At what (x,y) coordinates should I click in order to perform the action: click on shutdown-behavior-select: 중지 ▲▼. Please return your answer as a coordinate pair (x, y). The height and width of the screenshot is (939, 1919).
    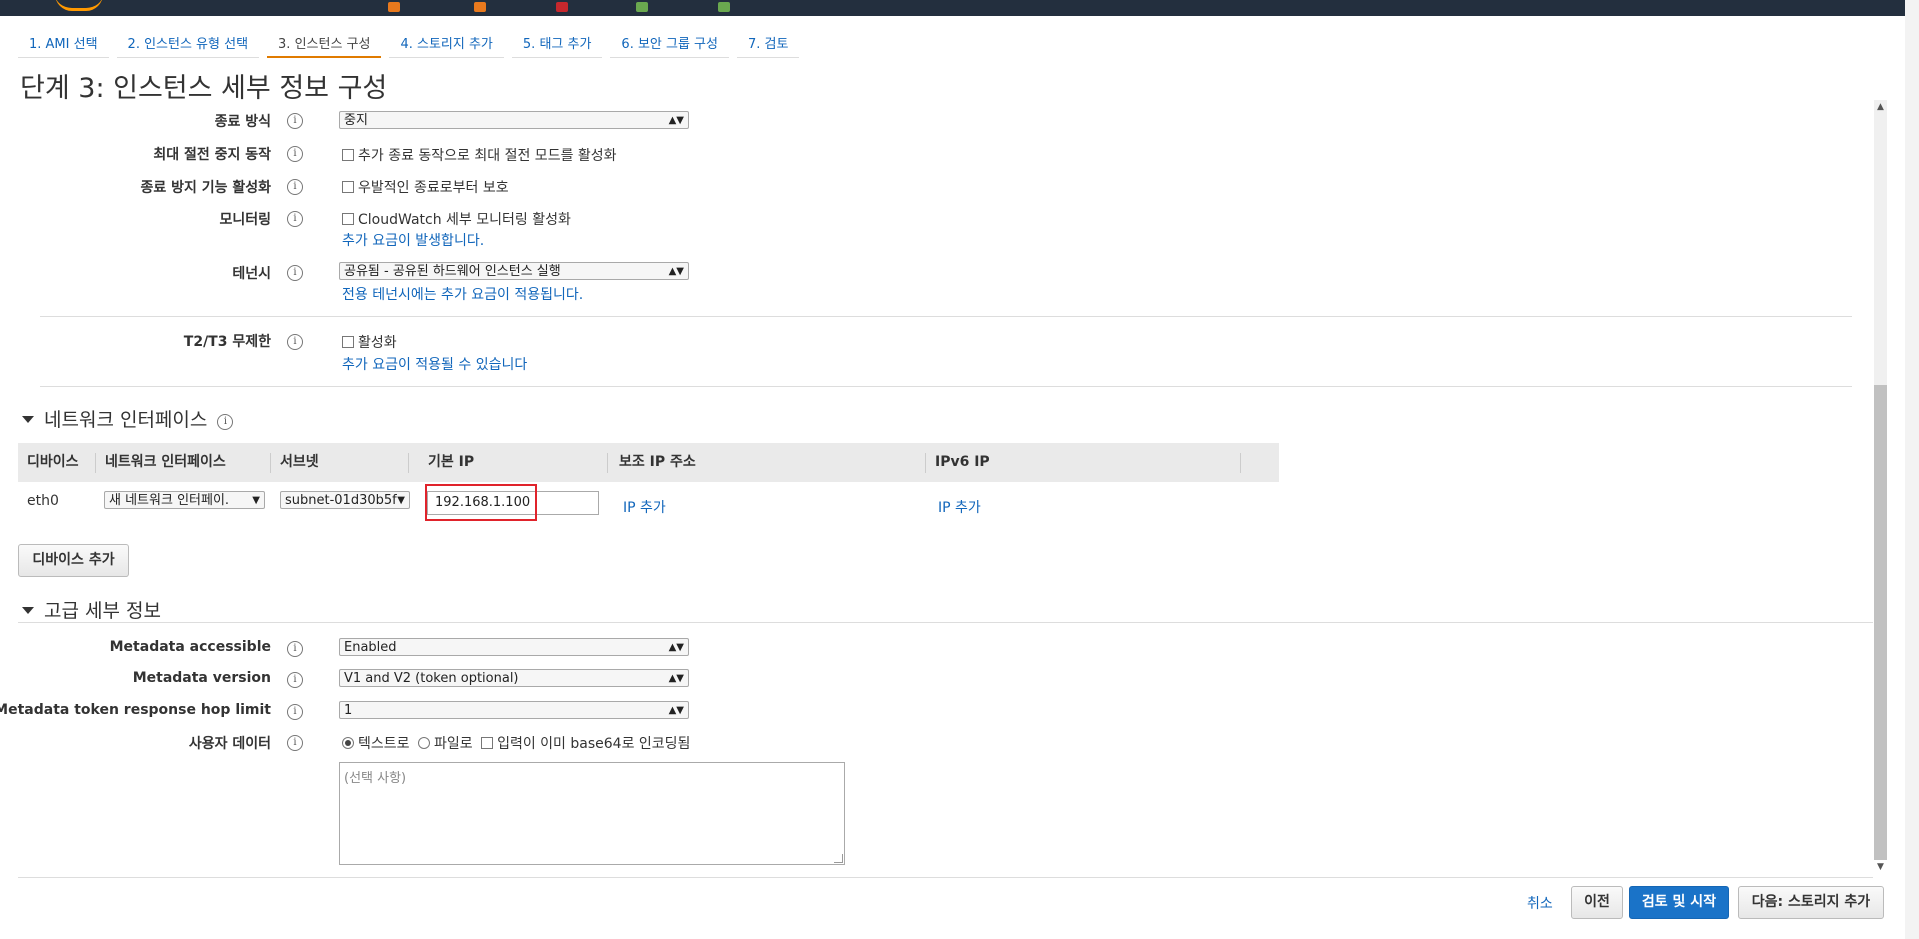
    Looking at the image, I should click on (514, 120).